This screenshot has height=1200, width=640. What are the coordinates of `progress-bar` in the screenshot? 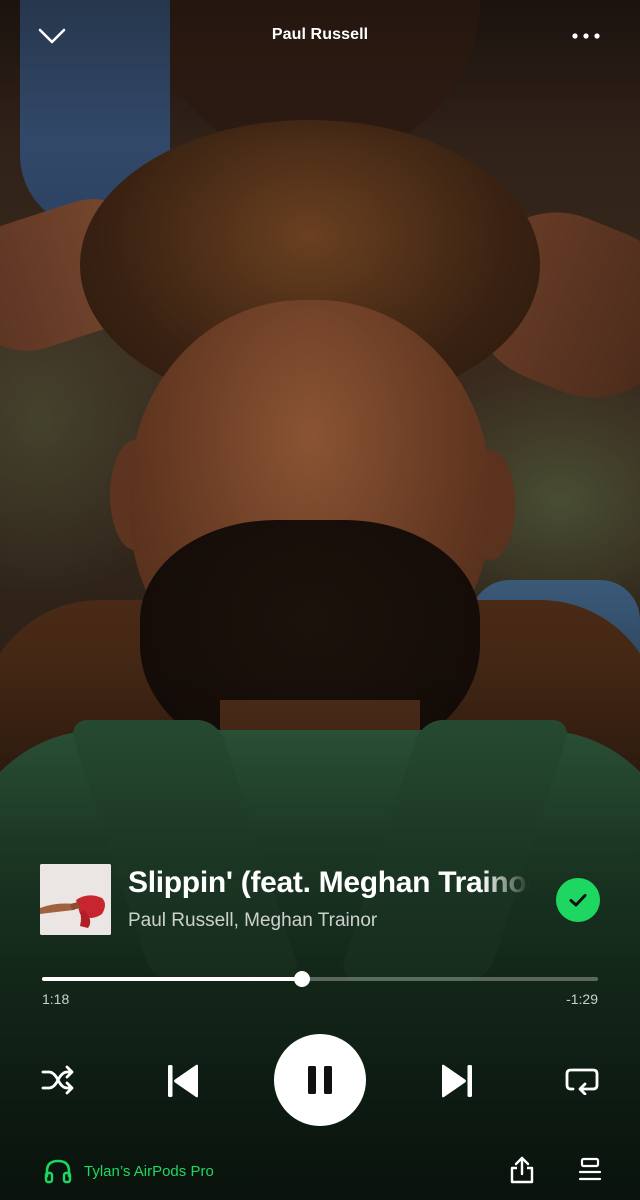 It's located at (320, 980).